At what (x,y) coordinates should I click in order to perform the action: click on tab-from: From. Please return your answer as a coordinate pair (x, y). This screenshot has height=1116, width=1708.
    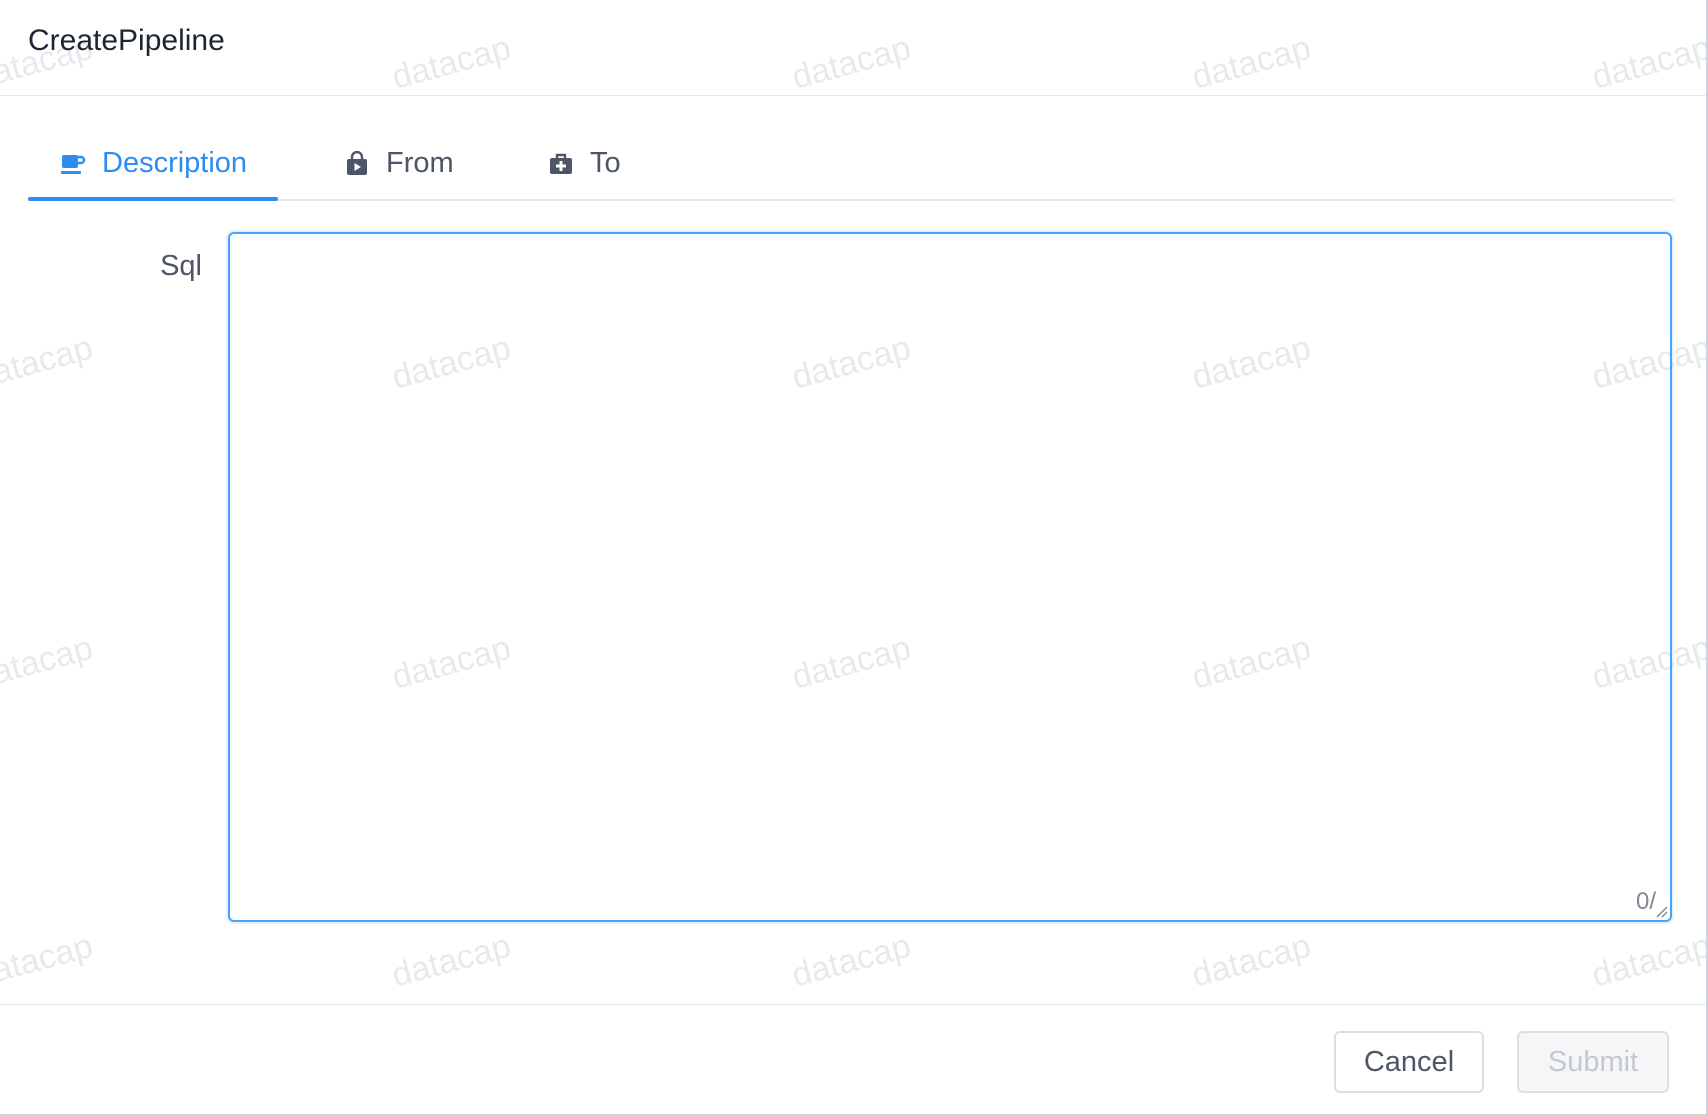
    Looking at the image, I should click on (399, 163).